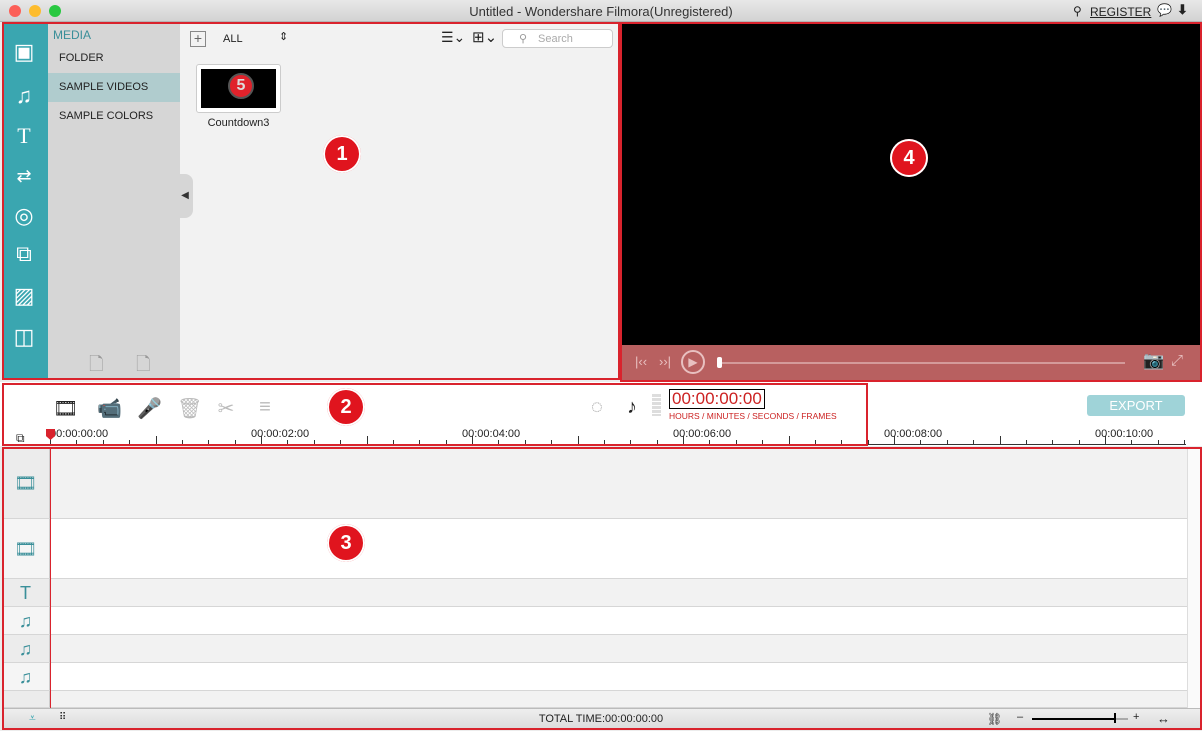 Image resolution: width=1202 pixels, height=731 pixels. I want to click on key-icon: ⚲, so click(1077, 11).